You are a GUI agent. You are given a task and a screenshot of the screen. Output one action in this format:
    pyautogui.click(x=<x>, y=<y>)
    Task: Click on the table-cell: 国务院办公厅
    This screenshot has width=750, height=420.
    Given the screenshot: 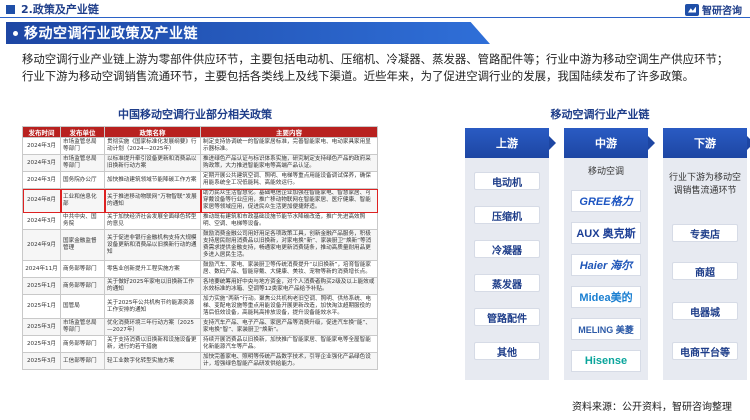 What is the action you would take?
    pyautogui.click(x=82, y=180)
    